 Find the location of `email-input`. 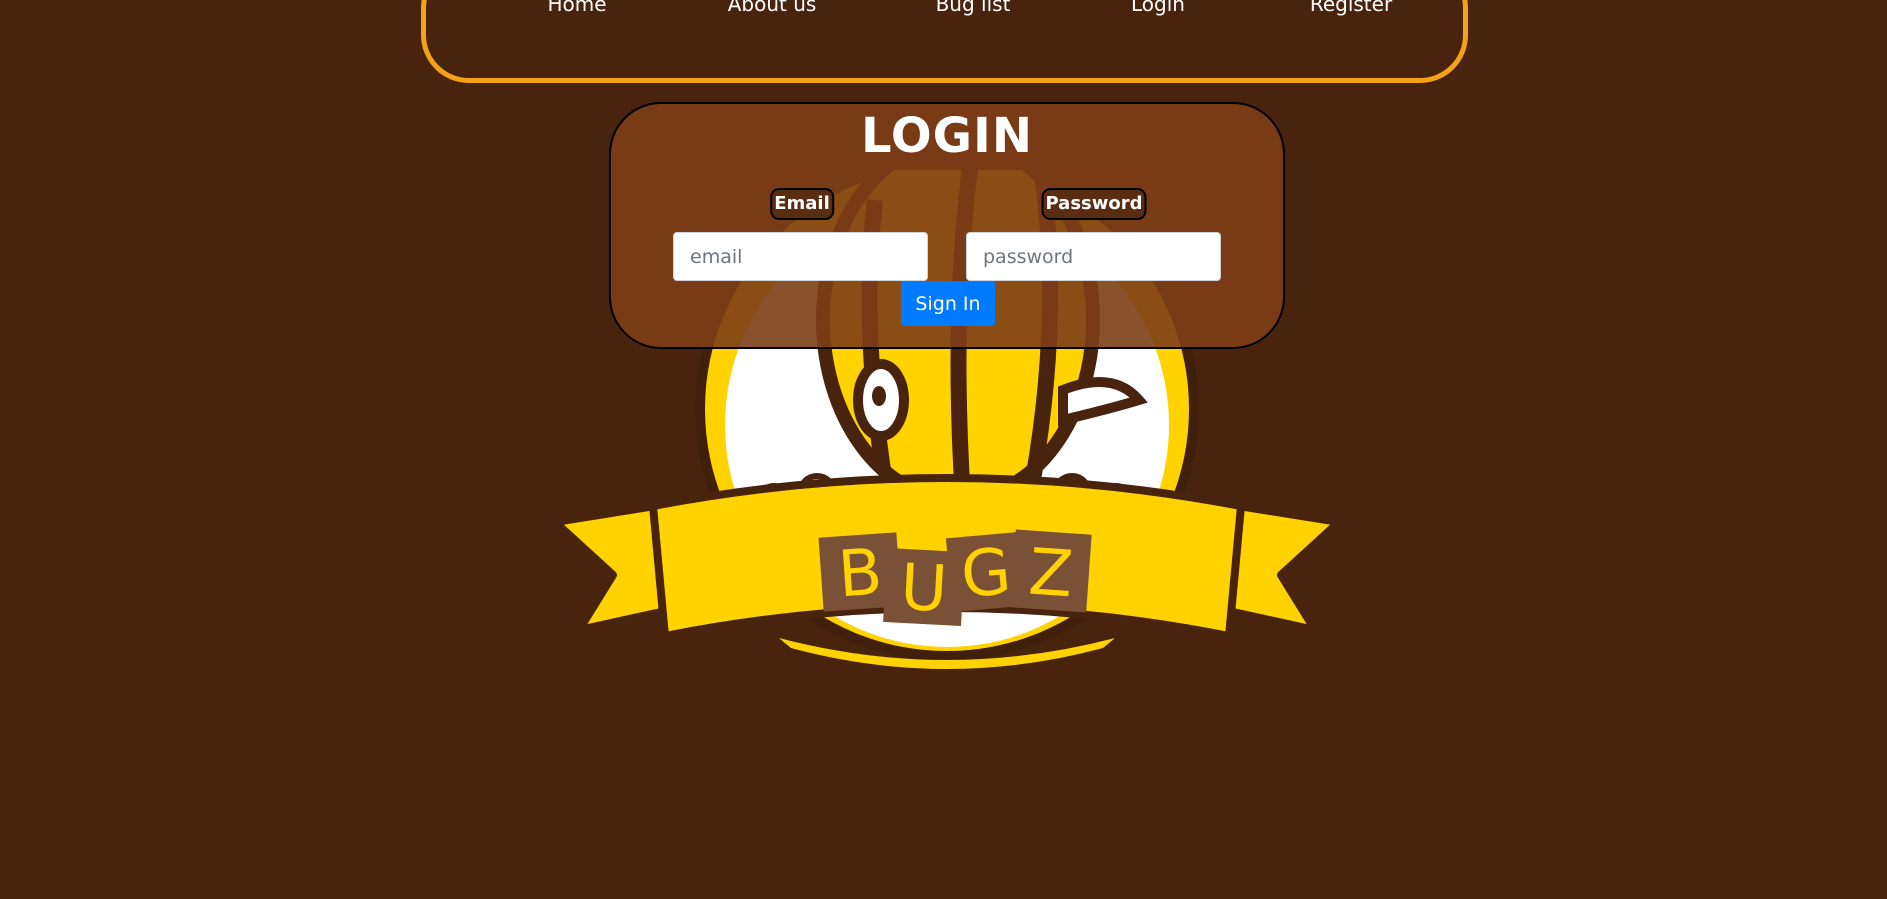

email-input is located at coordinates (800, 256).